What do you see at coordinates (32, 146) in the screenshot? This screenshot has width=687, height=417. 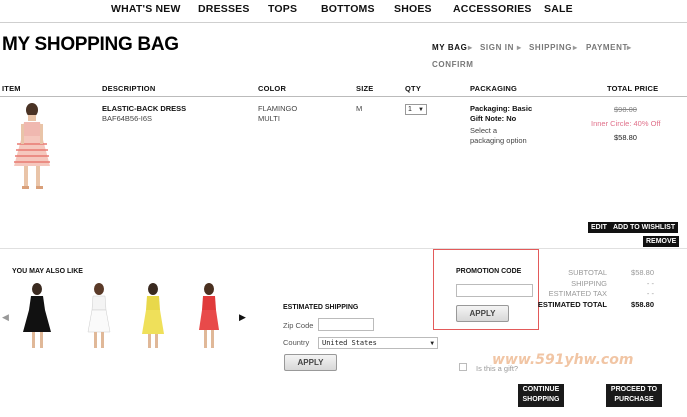 I see `product-image` at bounding box center [32, 146].